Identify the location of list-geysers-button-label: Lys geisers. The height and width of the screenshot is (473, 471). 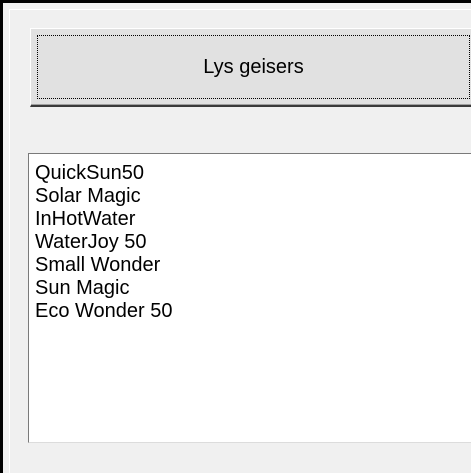
(253, 66).